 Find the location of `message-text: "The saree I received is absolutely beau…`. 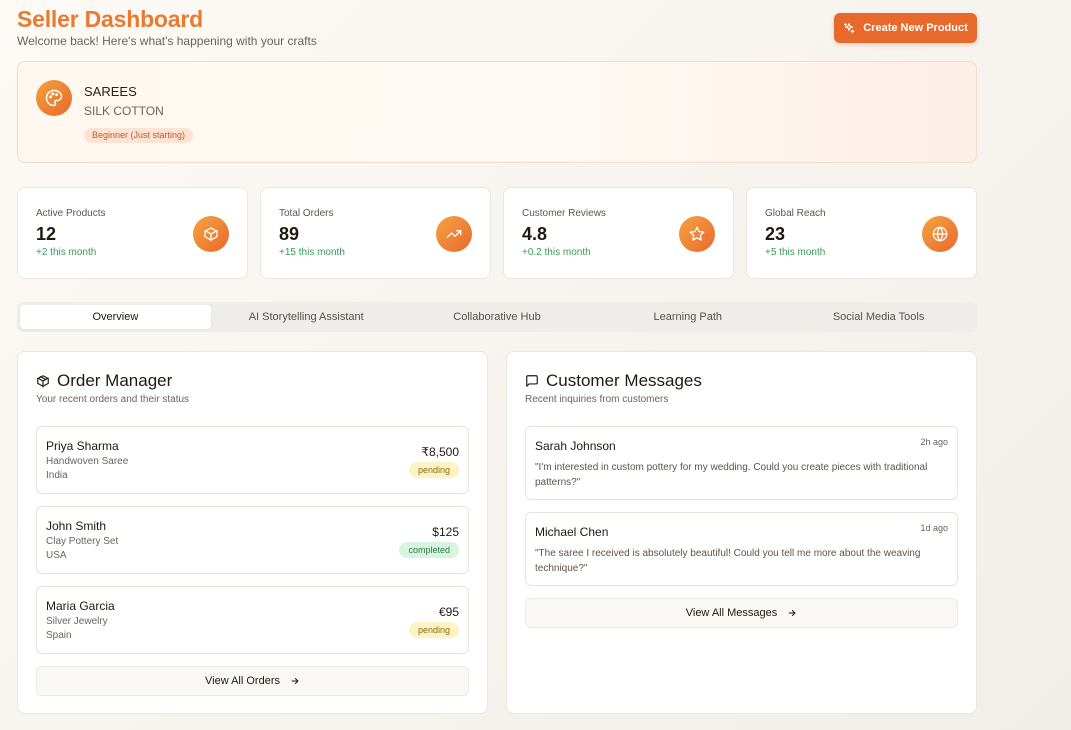

message-text: "The saree I received is absolutely beau… is located at coordinates (728, 561).